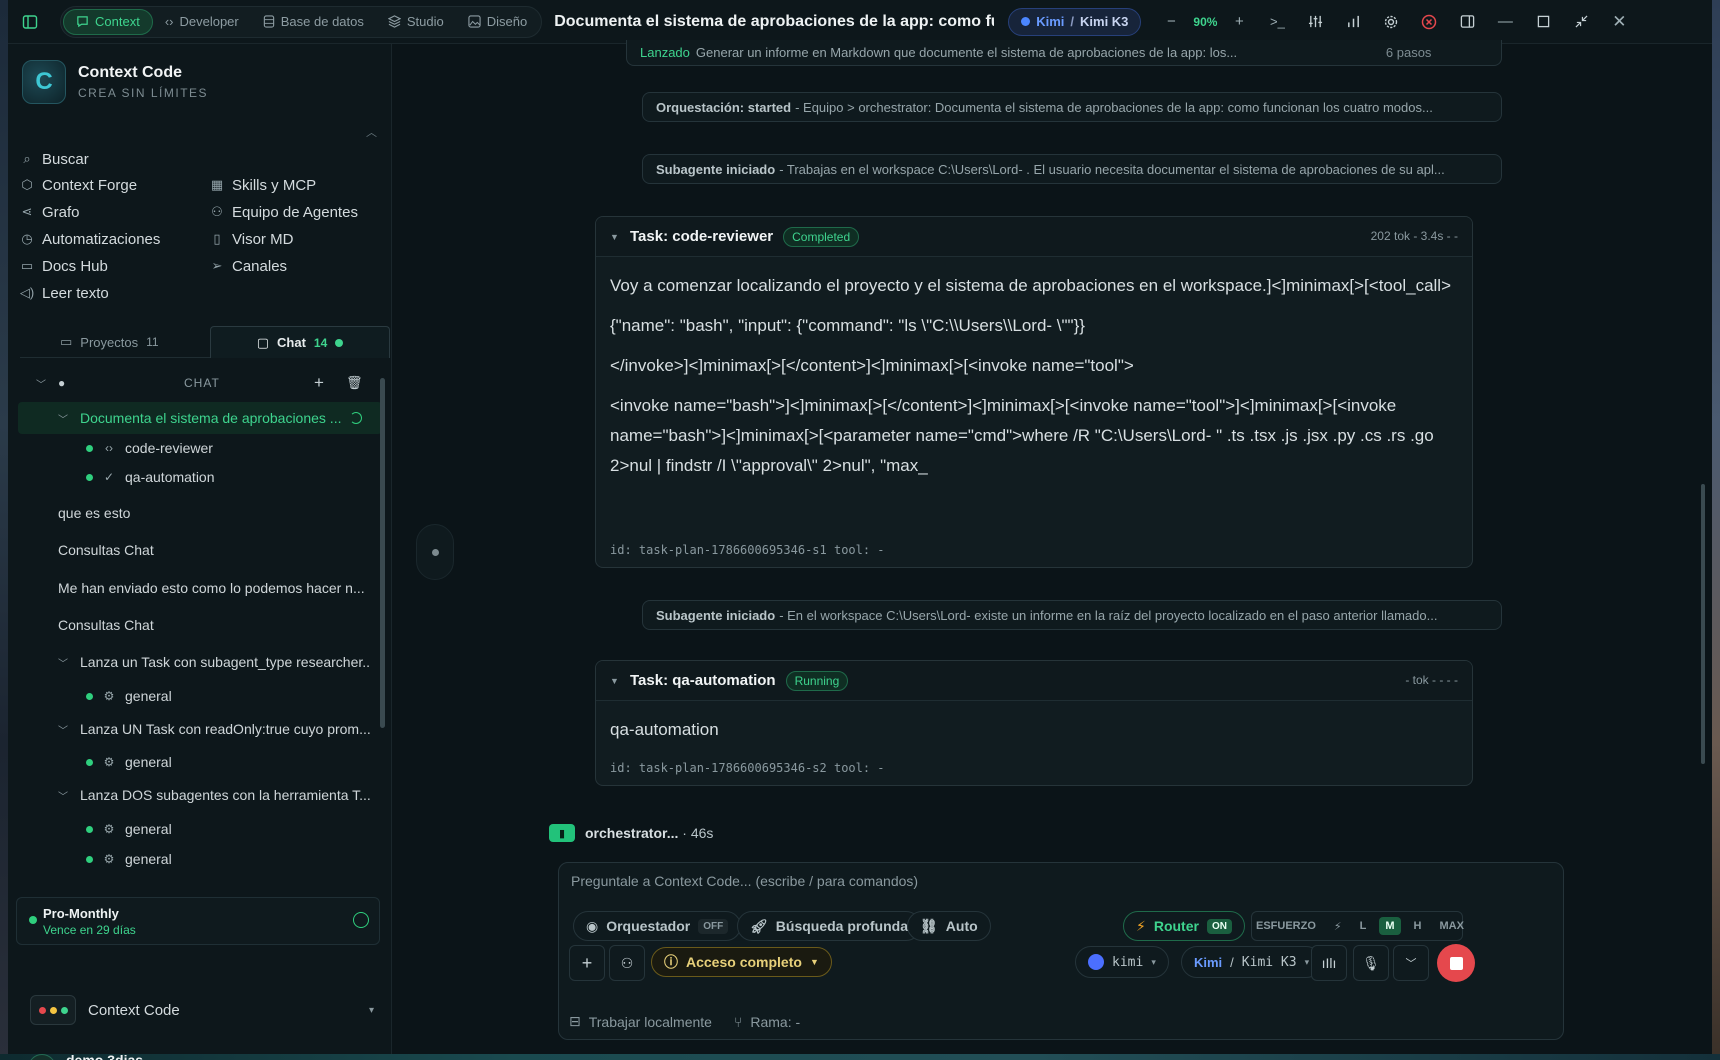 The height and width of the screenshot is (1060, 1720). What do you see at coordinates (829, 926) in the screenshot?
I see `deep-search-button: 🚀︎ Búsqueda profunda` at bounding box center [829, 926].